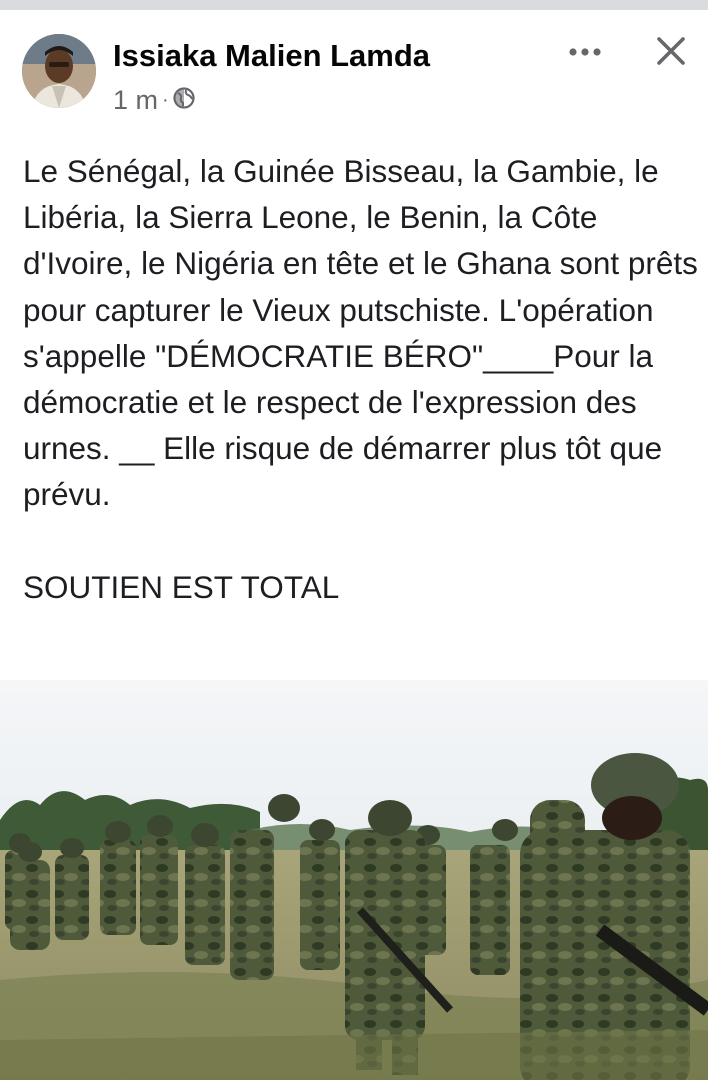  I want to click on post-meta: 1 m ·, so click(154, 100).